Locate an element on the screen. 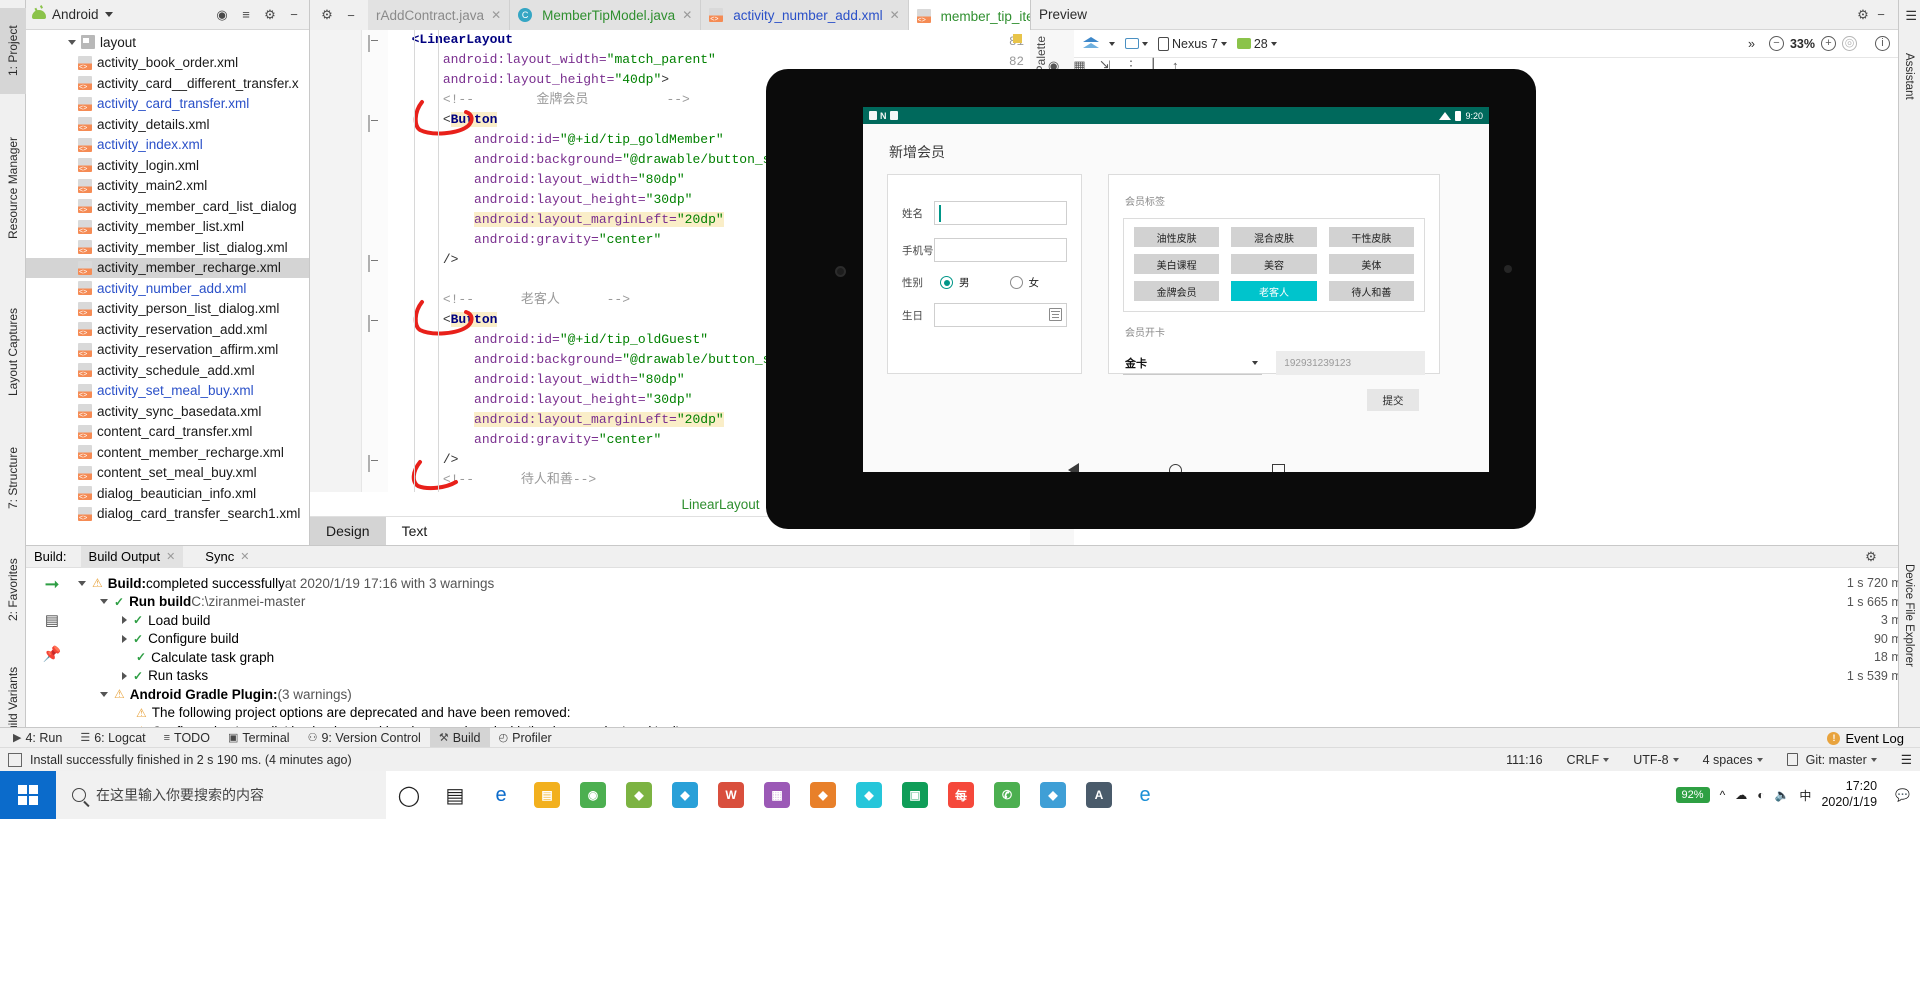  battery-badge: 92% is located at coordinates (1692, 795).